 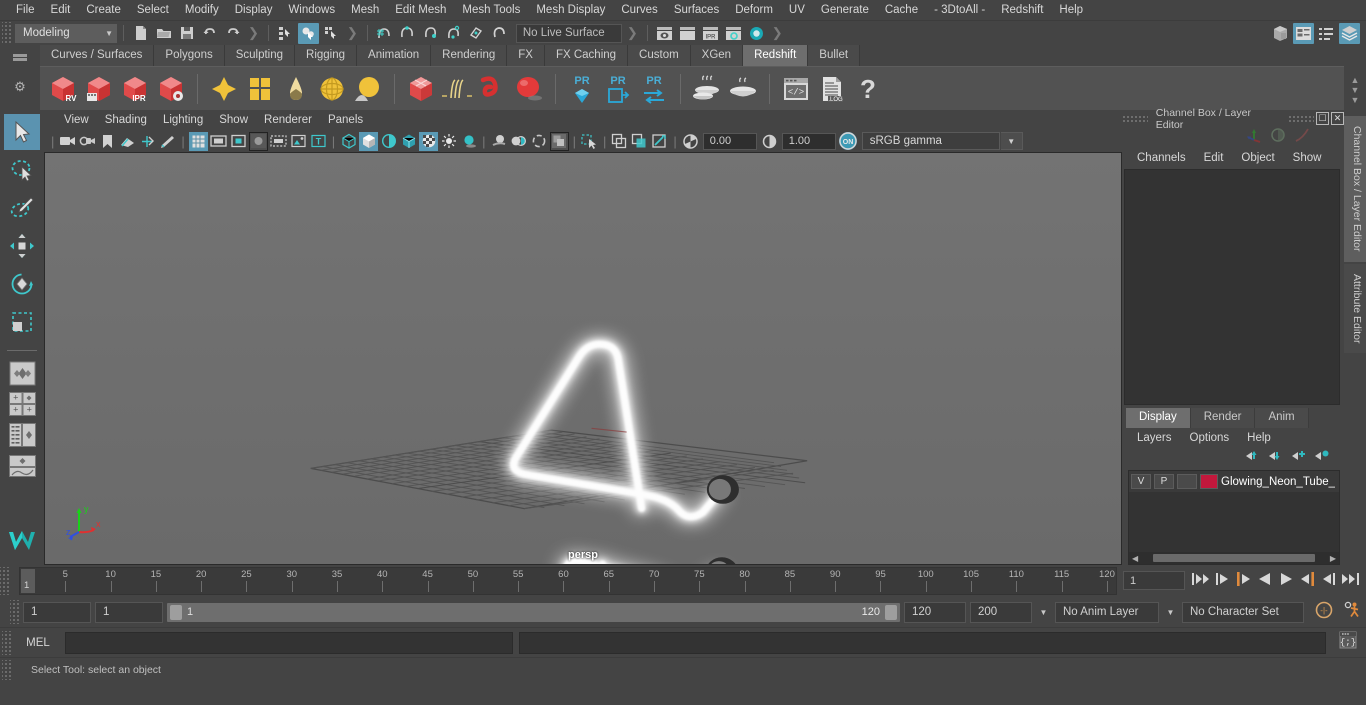 I want to click on viewport-menu-shading: Shading, so click(x=126, y=120).